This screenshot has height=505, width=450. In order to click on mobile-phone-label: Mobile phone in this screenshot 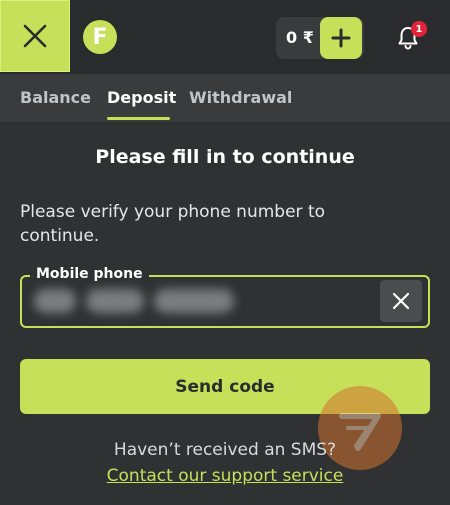, I will do `click(89, 274)`.